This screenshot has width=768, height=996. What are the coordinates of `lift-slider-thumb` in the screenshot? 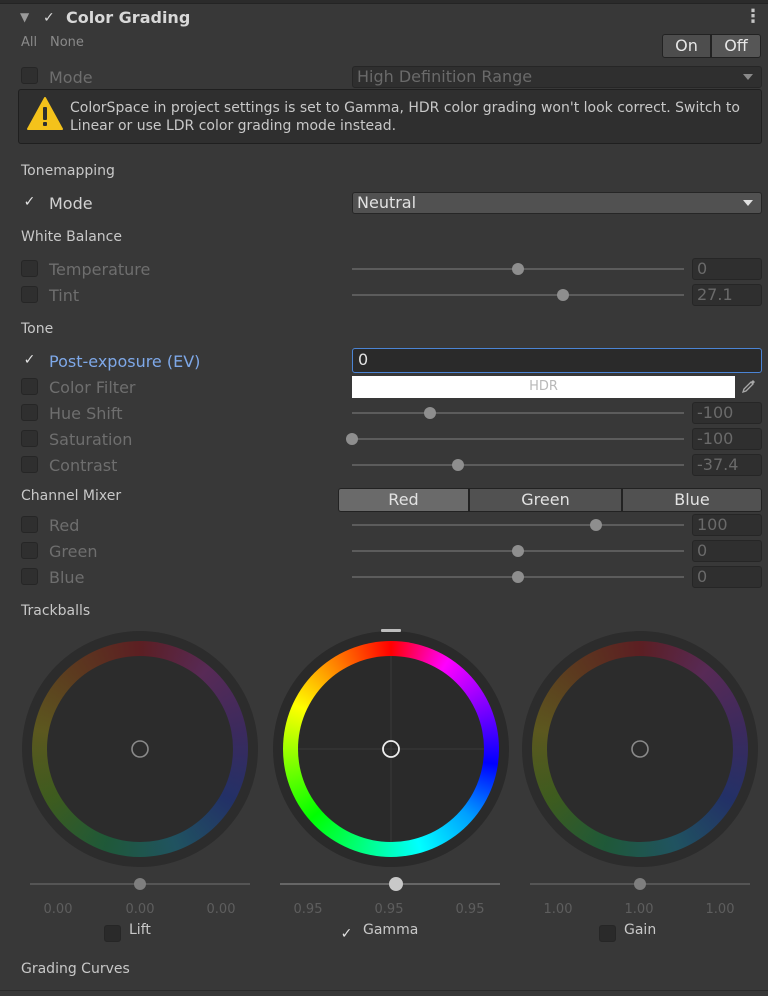 It's located at (140, 884).